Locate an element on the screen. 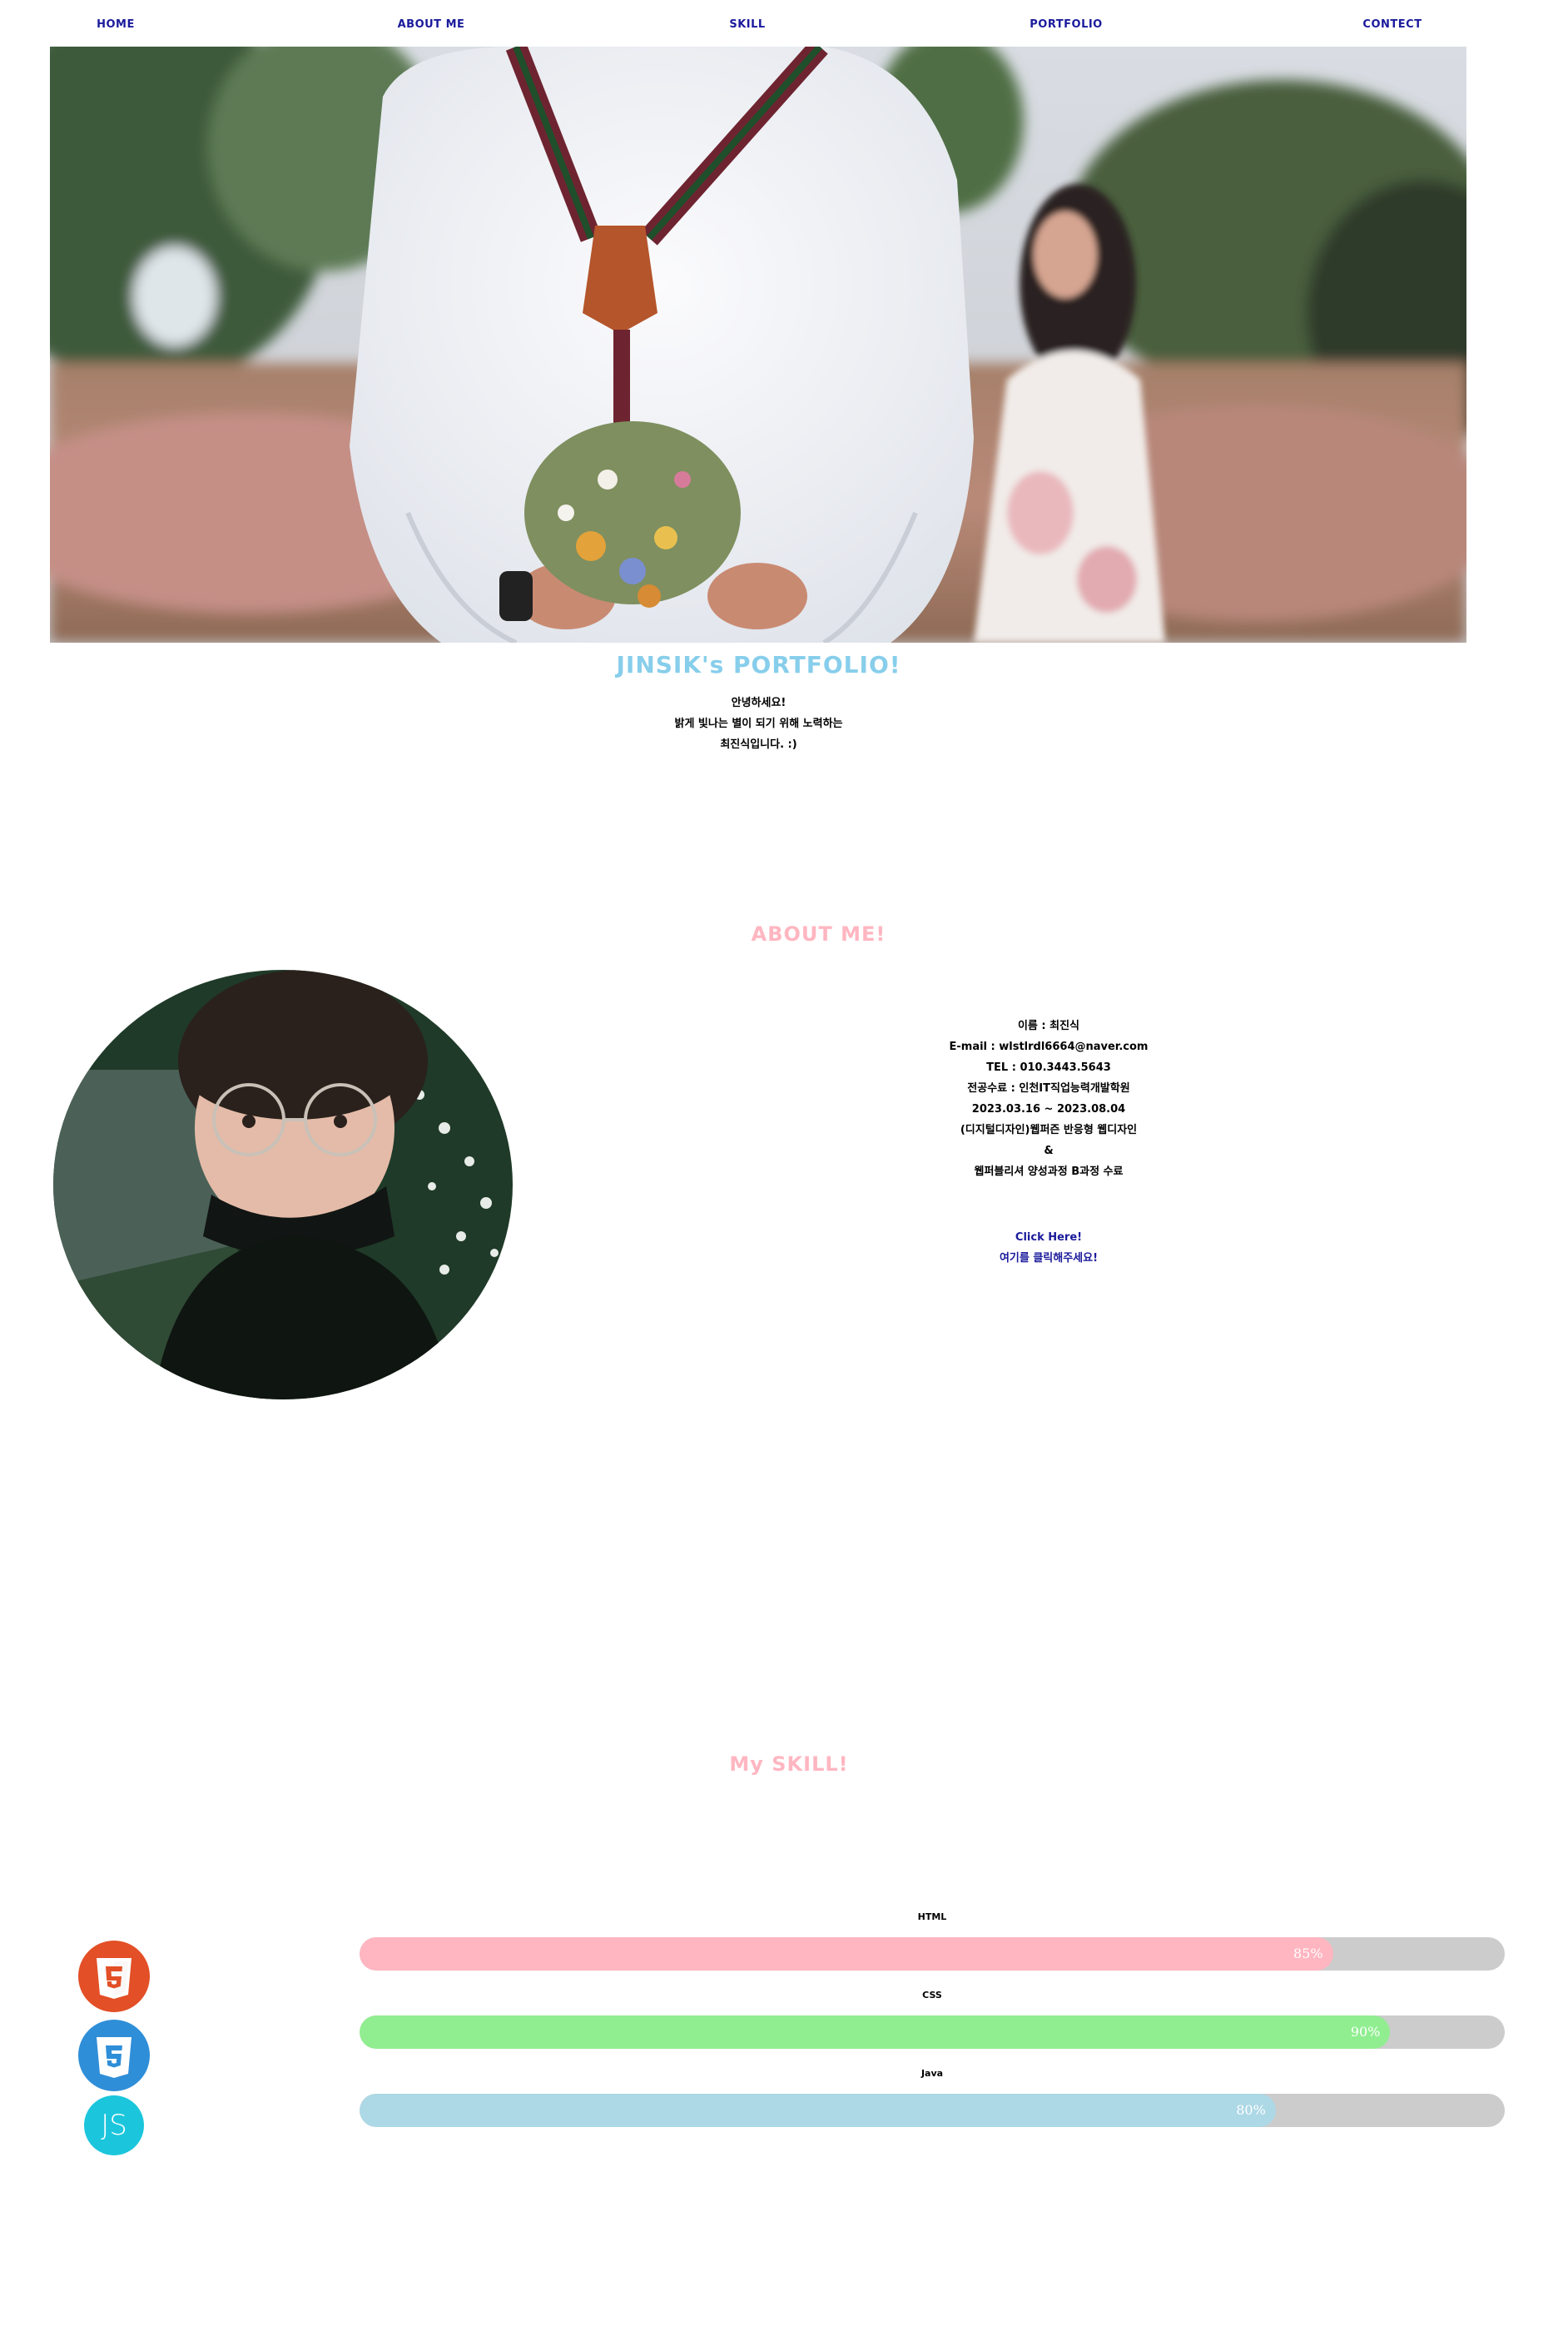 The height and width of the screenshot is (2341, 1568). nav-about-me: ABOUT ME is located at coordinates (431, 24).